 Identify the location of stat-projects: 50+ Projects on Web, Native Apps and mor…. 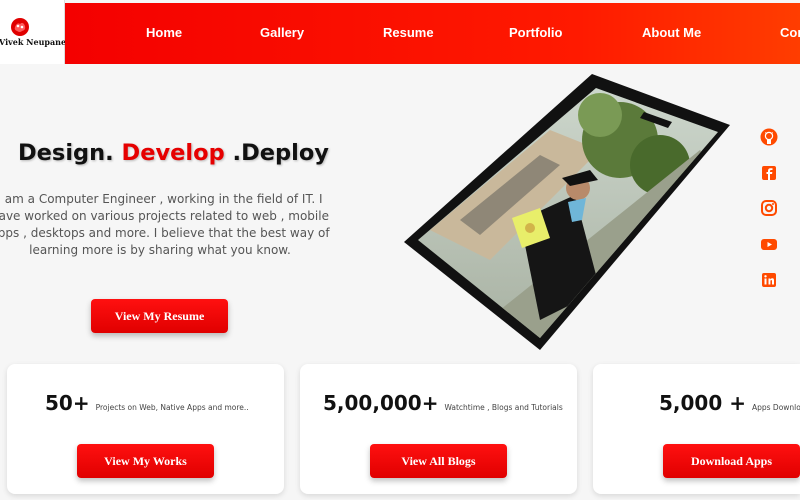
(147, 403).